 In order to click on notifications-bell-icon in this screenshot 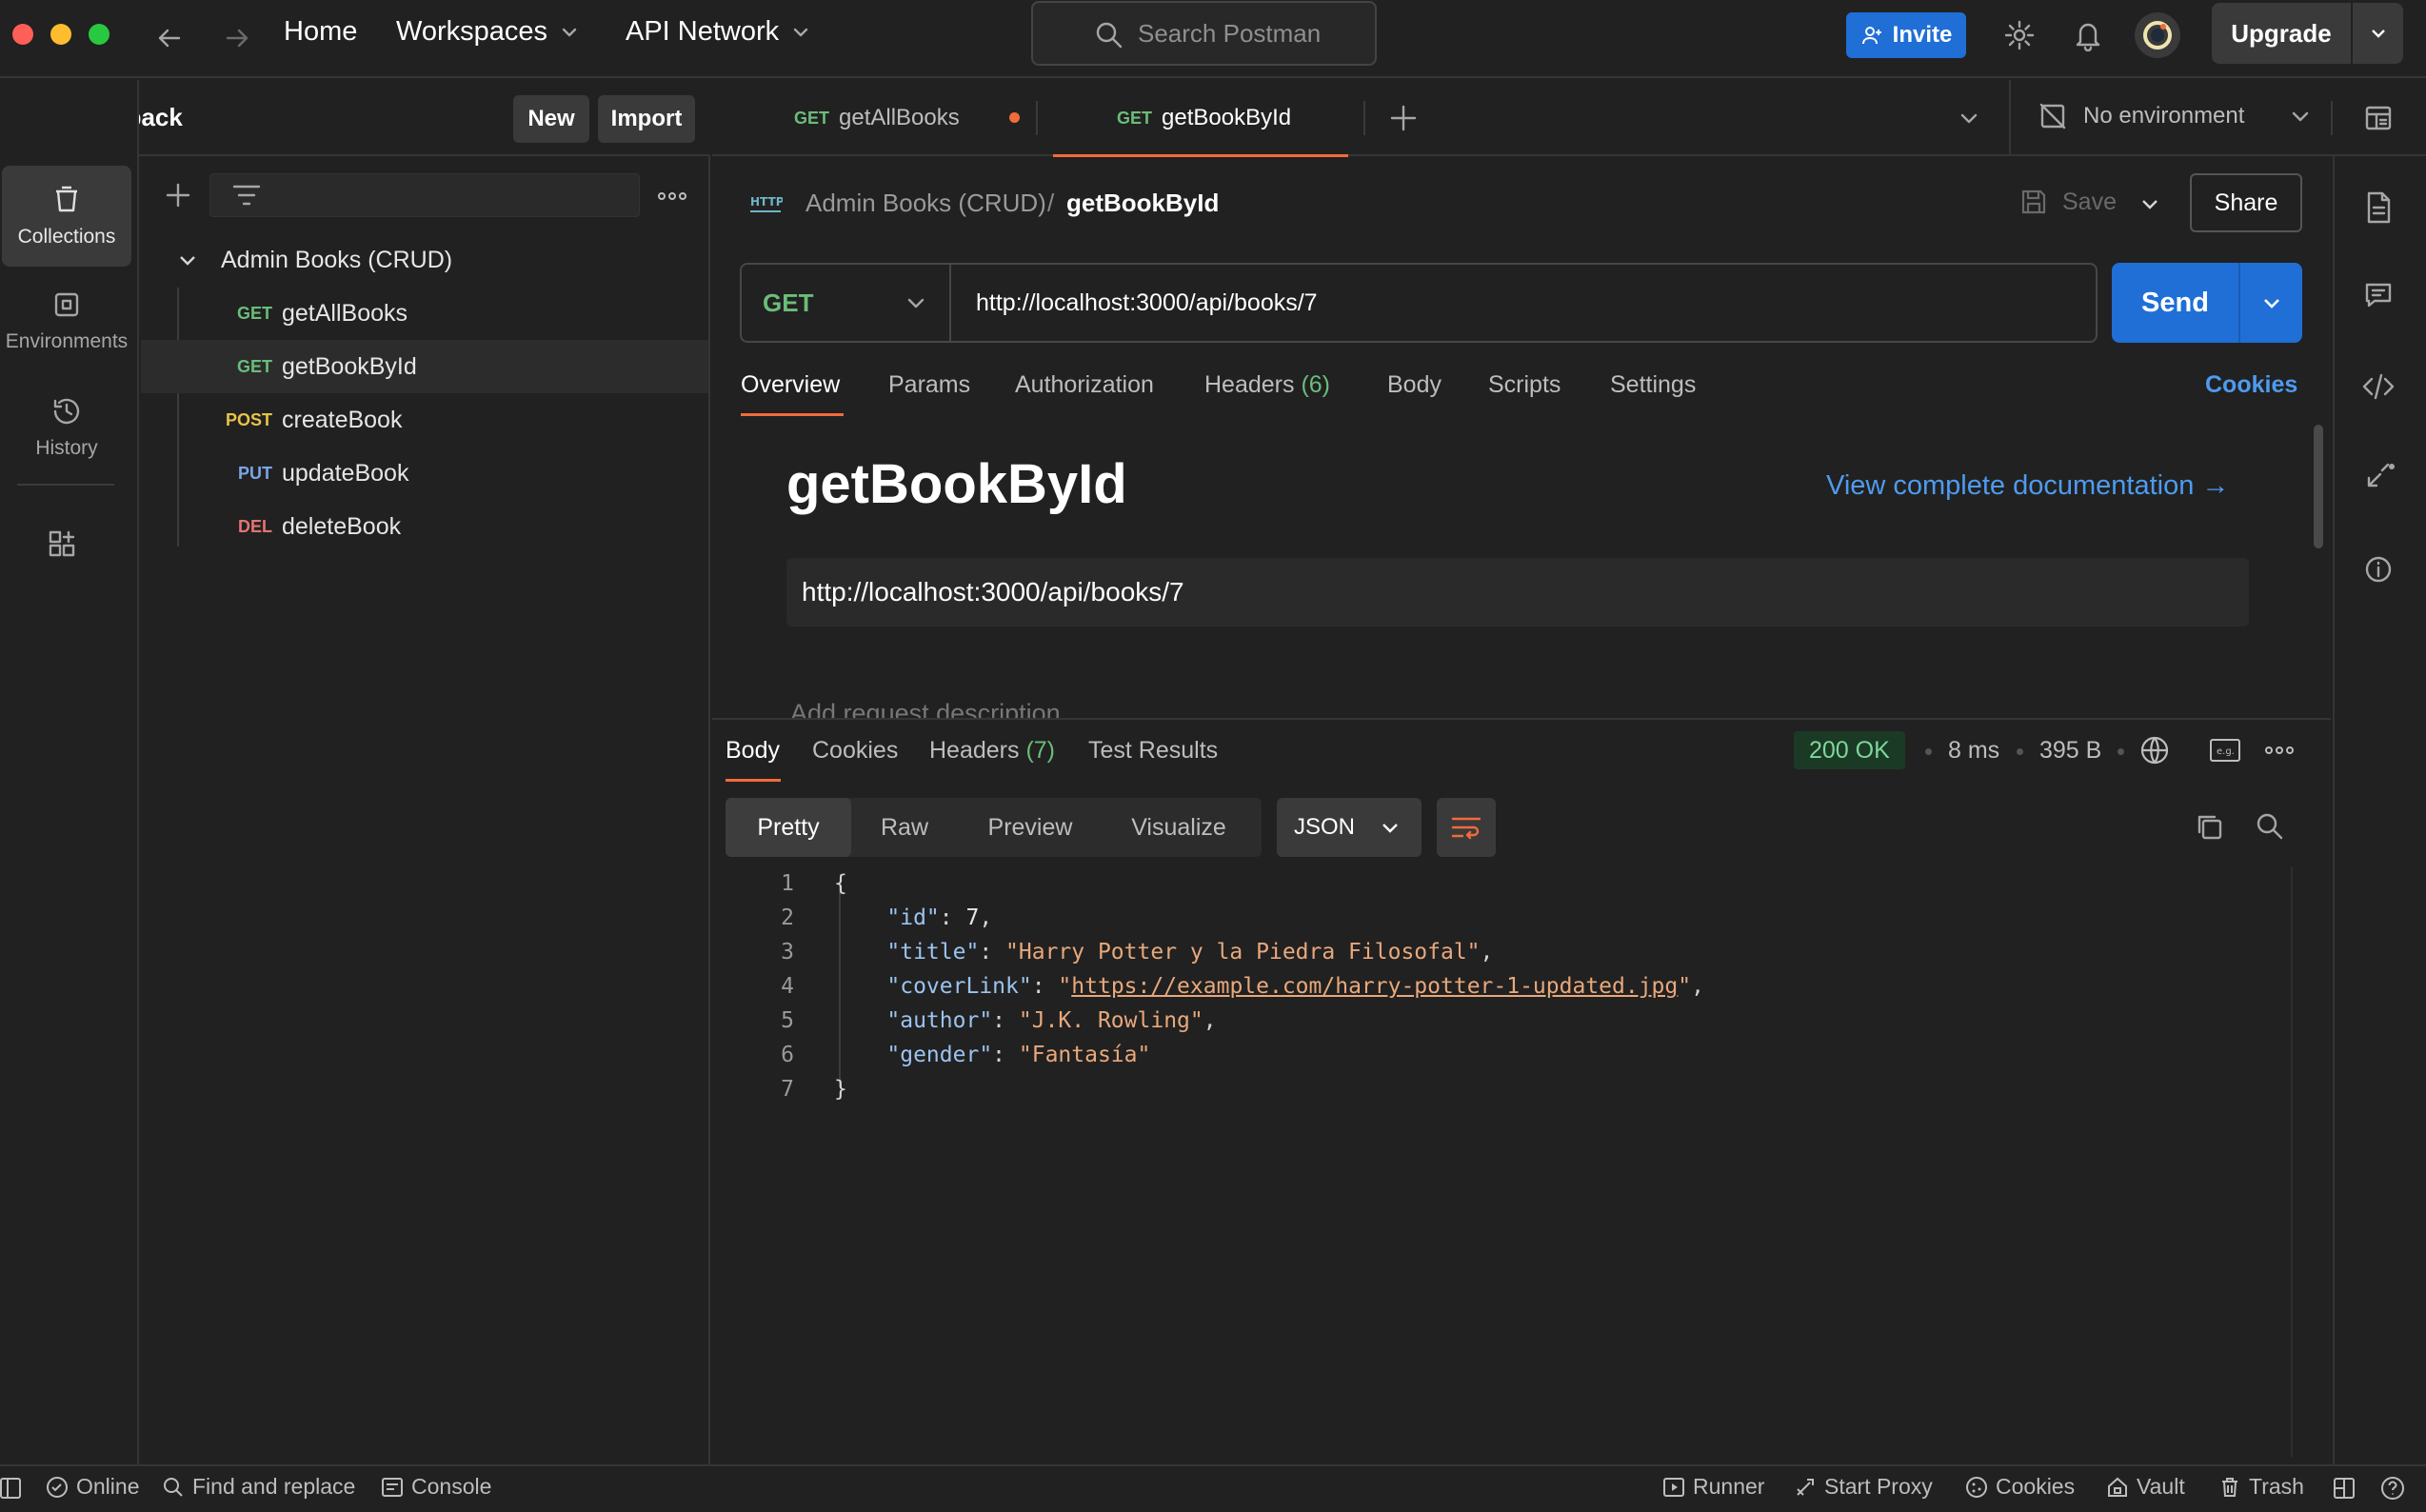, I will do `click(2088, 35)`.